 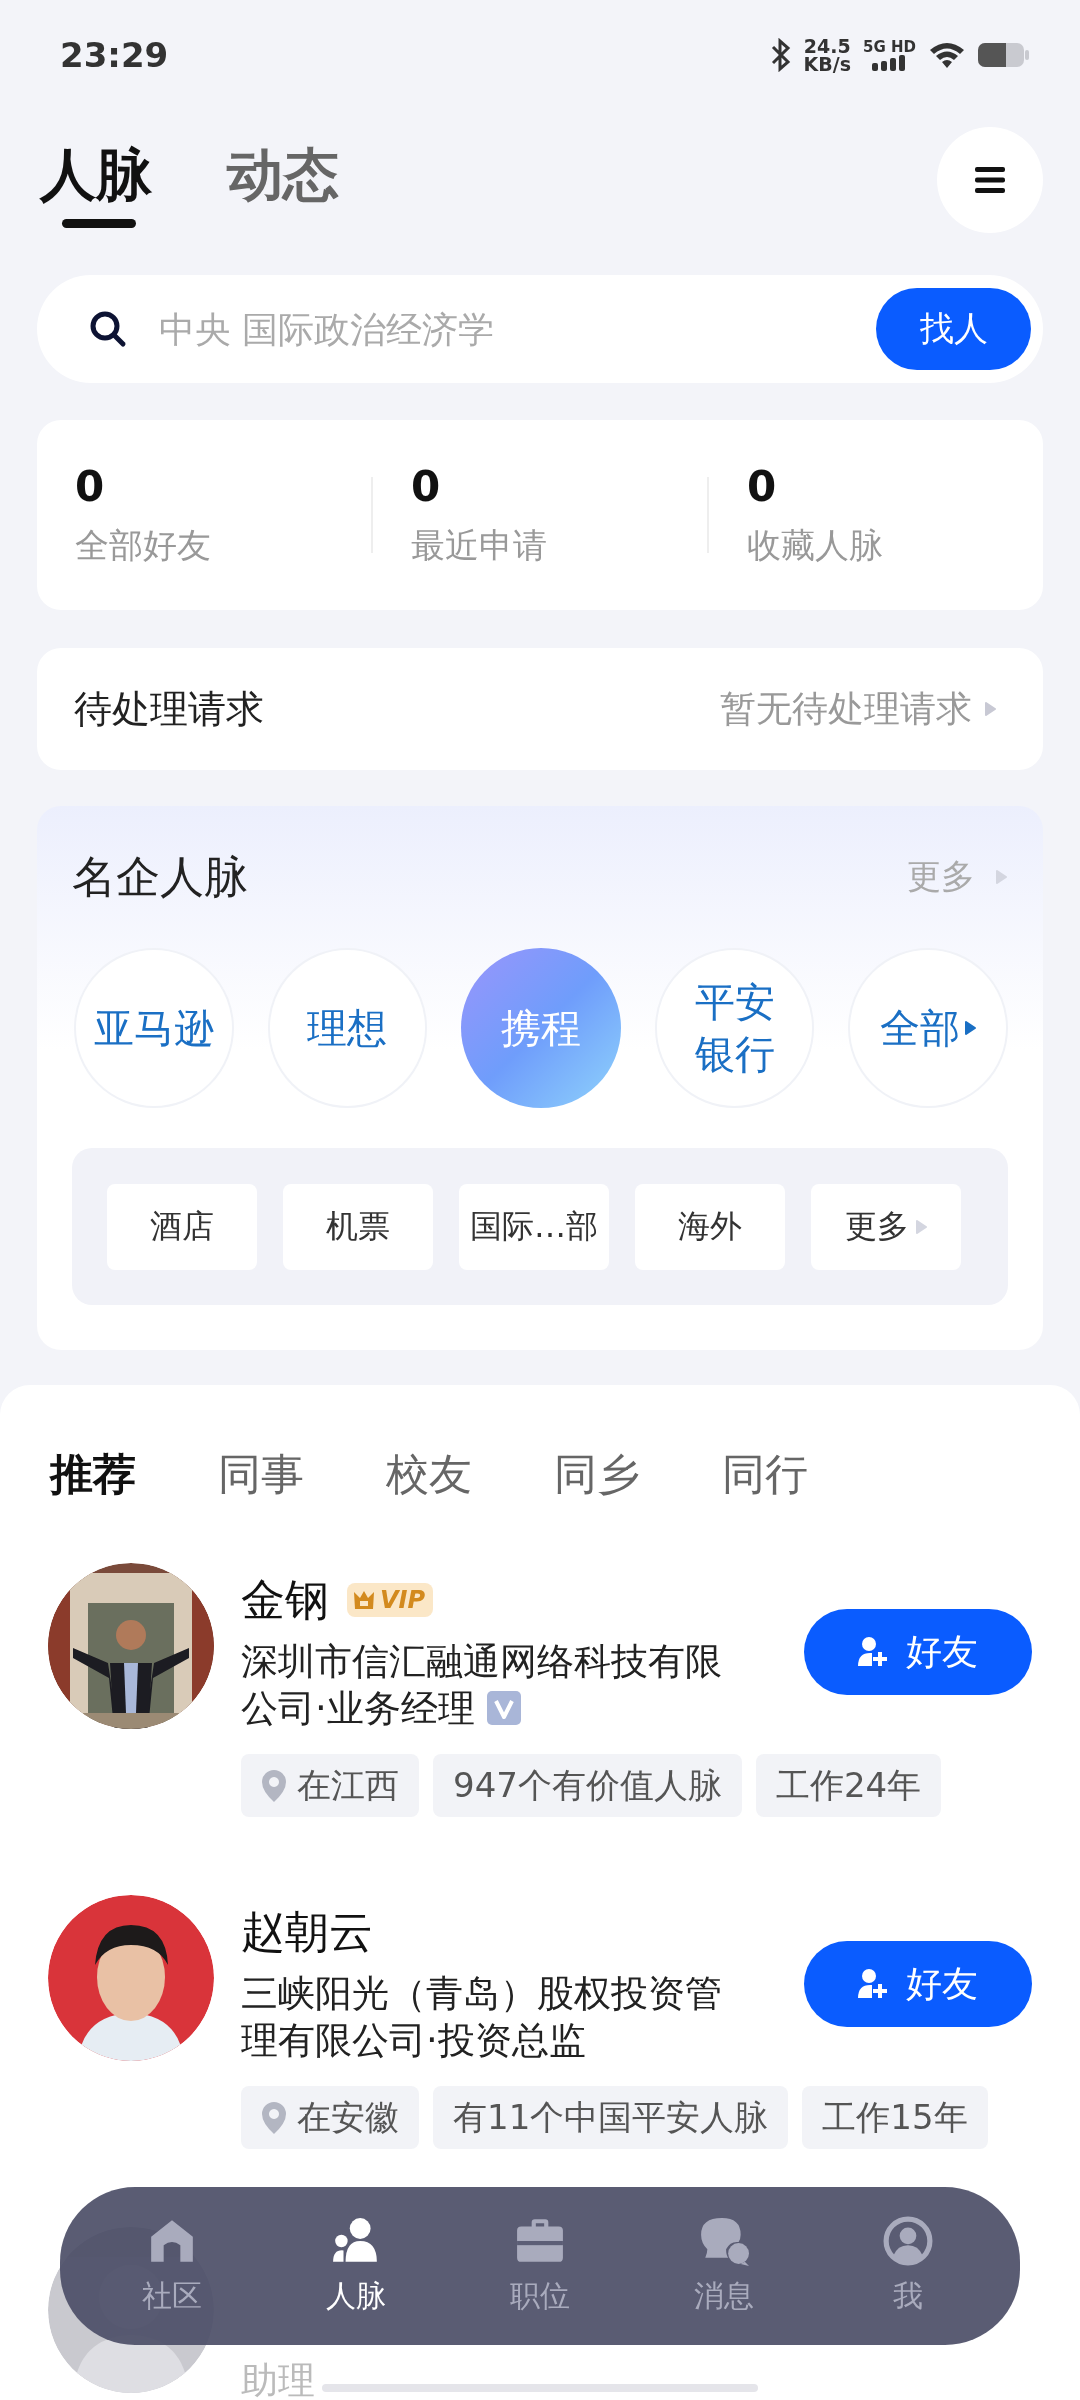 What do you see at coordinates (143, 545) in the screenshot?
I see `stat-label: 全部好友` at bounding box center [143, 545].